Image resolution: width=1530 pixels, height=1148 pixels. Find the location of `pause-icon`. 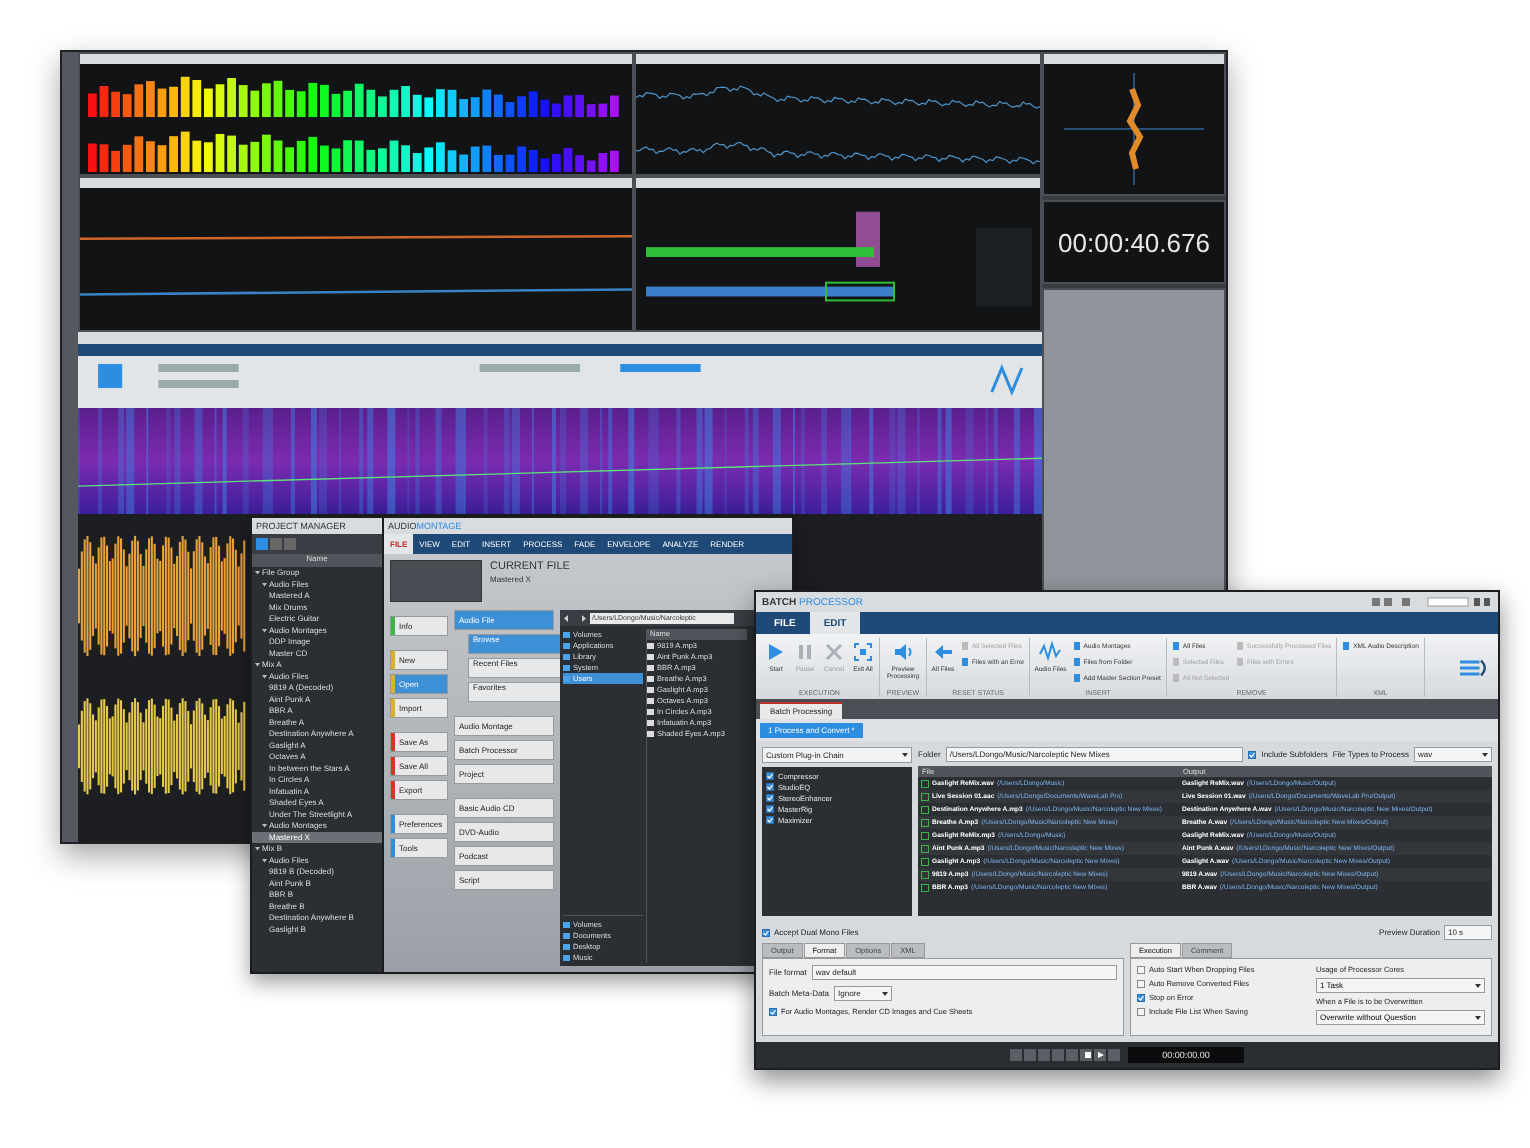

pause-icon is located at coordinates (805, 652).